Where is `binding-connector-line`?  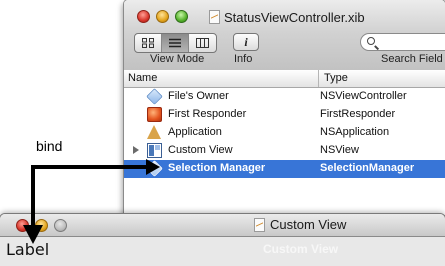 binding-connector-line is located at coordinates (91, 197).